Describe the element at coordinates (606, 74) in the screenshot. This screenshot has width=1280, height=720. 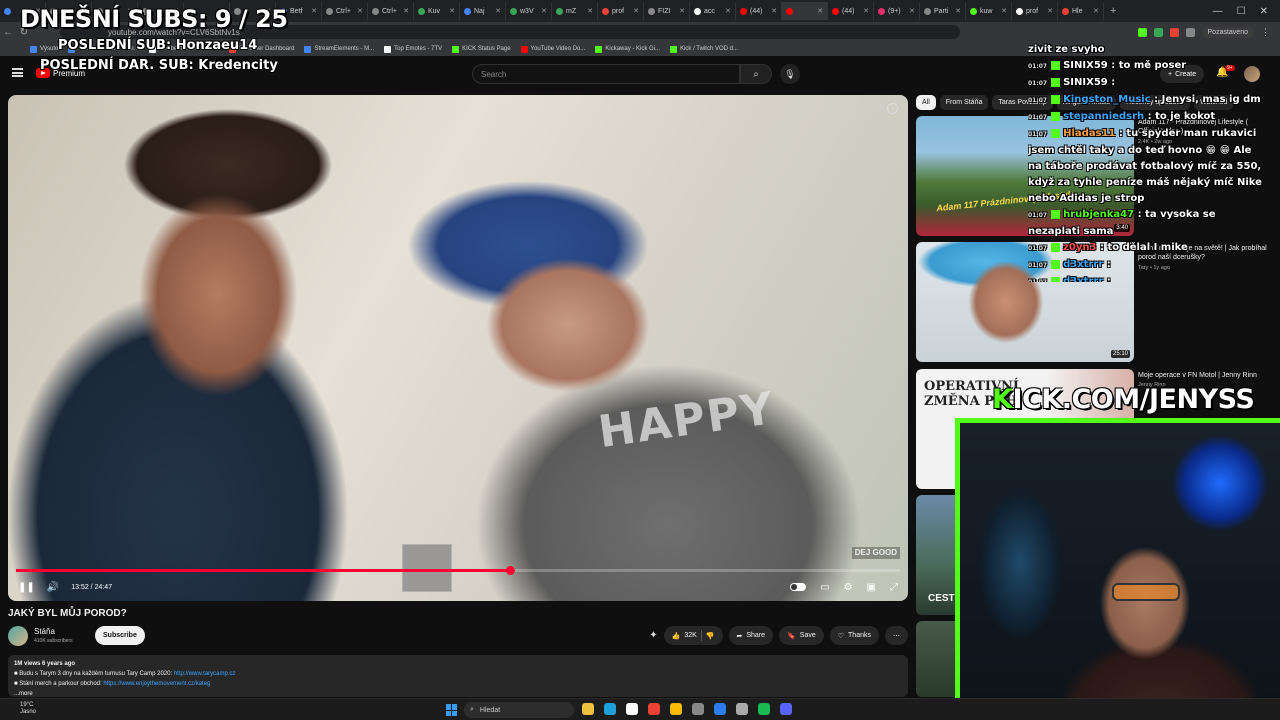
I see `search-input: Search` at that location.